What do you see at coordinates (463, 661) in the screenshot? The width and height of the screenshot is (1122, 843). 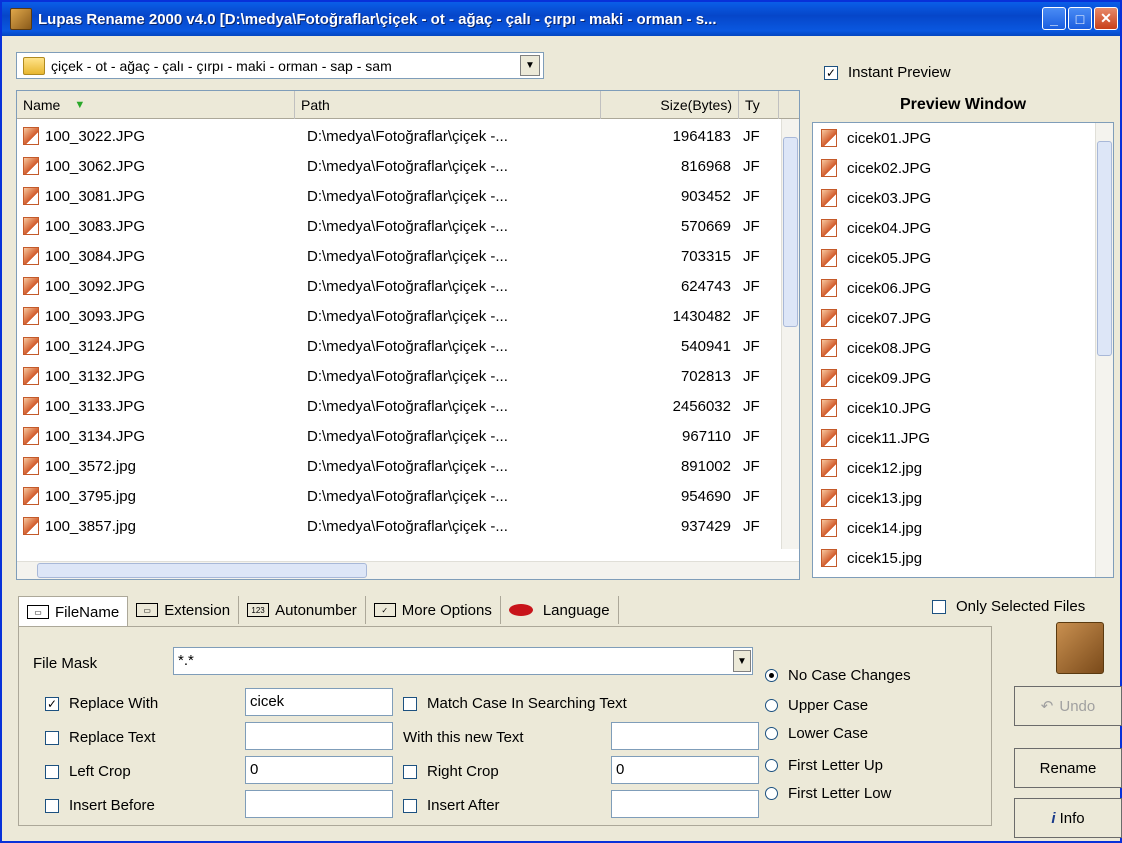 I see `file-mask-input: *.*` at bounding box center [463, 661].